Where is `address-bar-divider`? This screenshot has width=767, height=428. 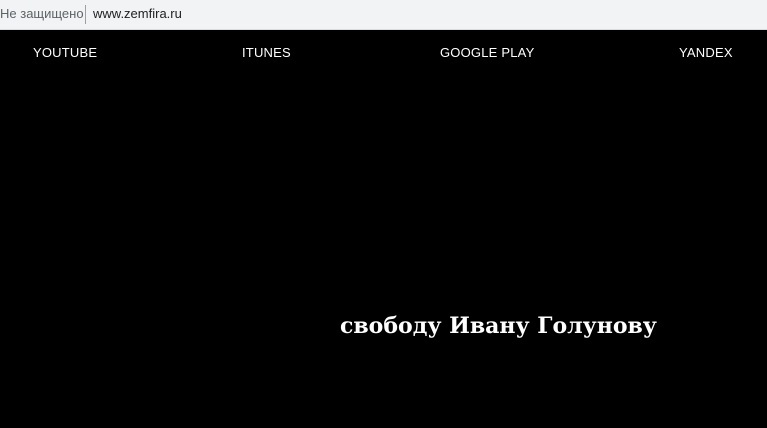
address-bar-divider is located at coordinates (85, 14).